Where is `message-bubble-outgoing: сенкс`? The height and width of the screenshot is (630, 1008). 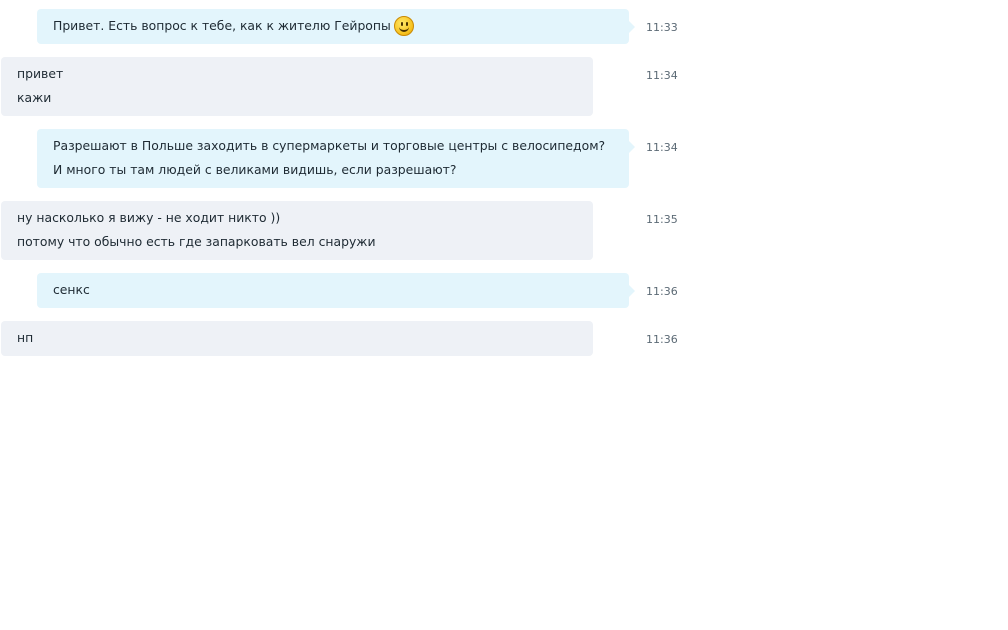
message-bubble-outgoing: сенкс is located at coordinates (336, 290).